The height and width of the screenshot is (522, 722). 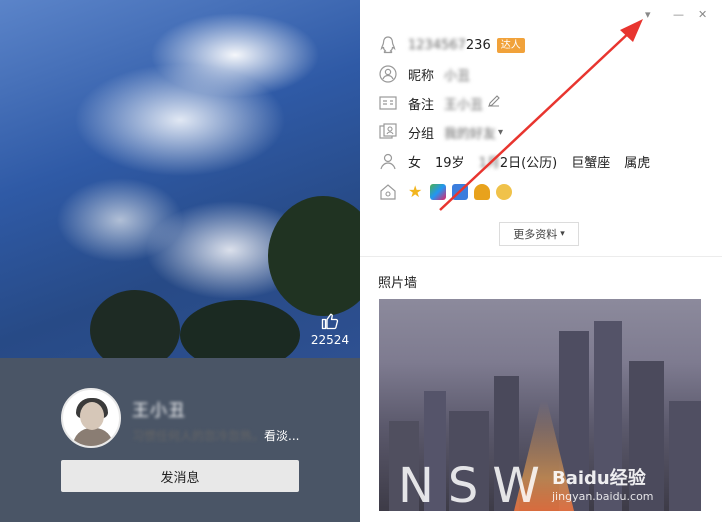 What do you see at coordinates (388, 74) in the screenshot?
I see `user-icon` at bounding box center [388, 74].